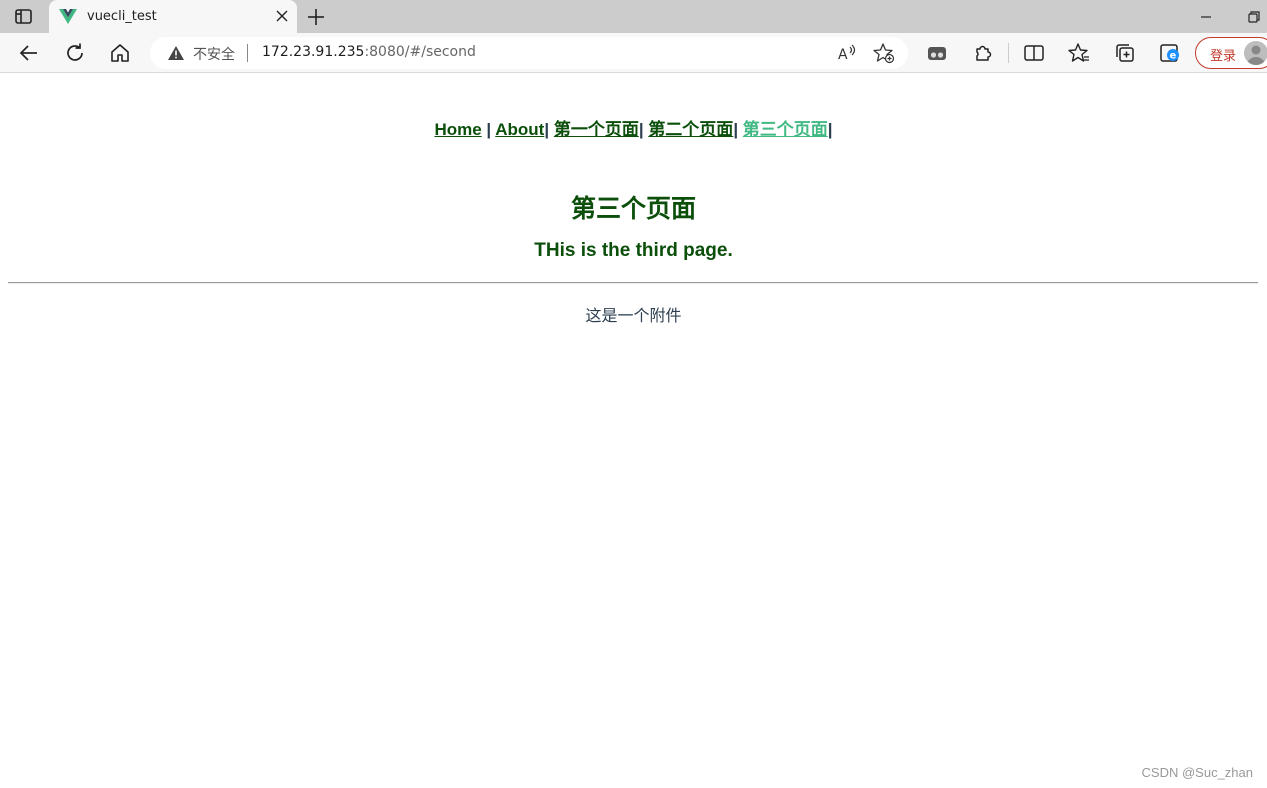 The width and height of the screenshot is (1267, 788). Describe the element at coordinates (529, 53) in the screenshot. I see `address-bar: 不安全 172.23.91.235:8080/#/second A` at that location.